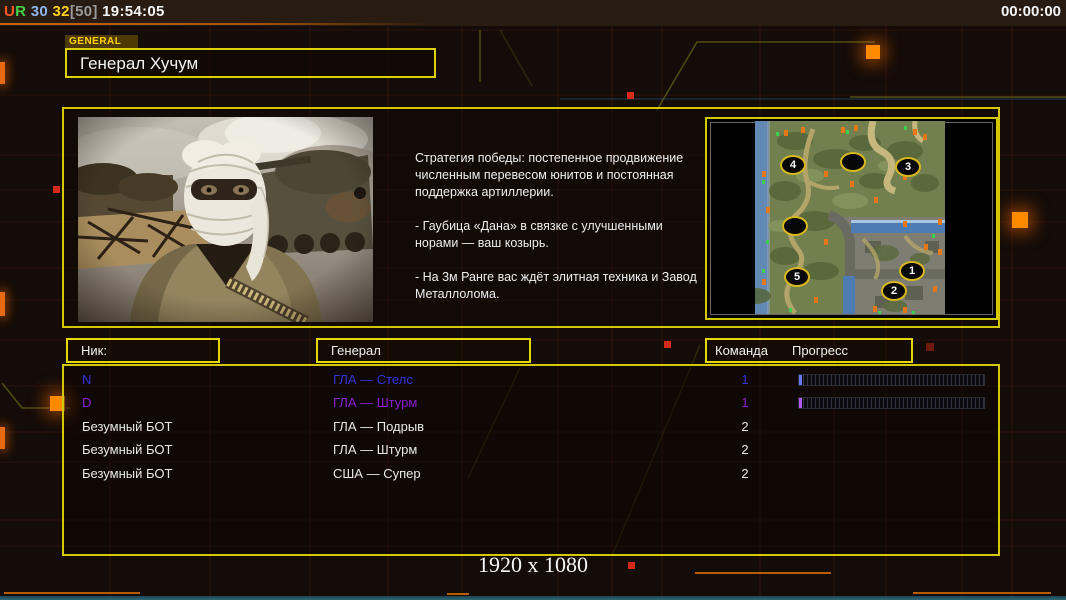 Image resolution: width=1066 pixels, height=600 pixels. What do you see at coordinates (87, 379) in the screenshot?
I see `player-nick: N` at bounding box center [87, 379].